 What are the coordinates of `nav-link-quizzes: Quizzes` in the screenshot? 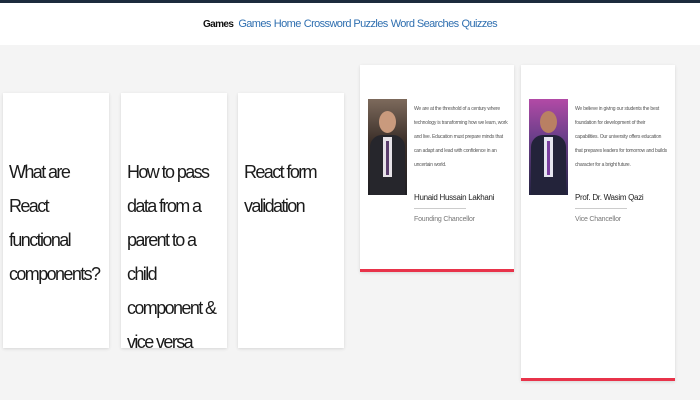 It's located at (480, 24).